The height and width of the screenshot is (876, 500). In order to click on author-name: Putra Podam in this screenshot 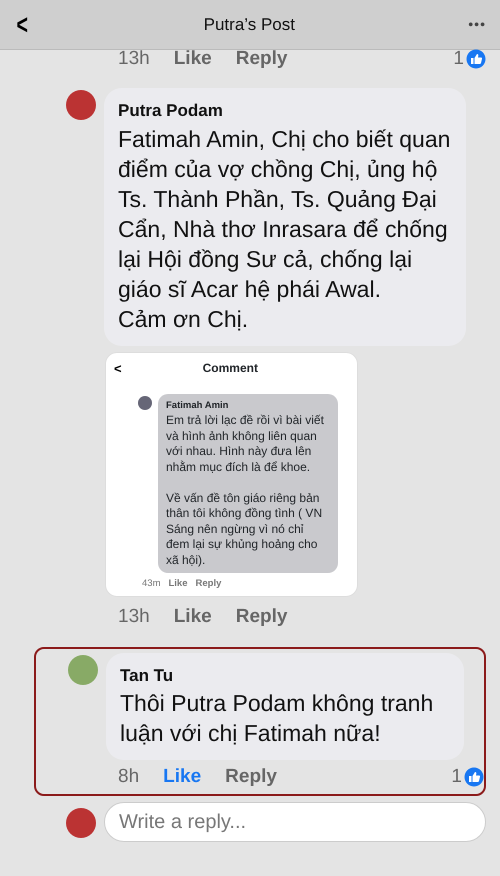, I will do `click(171, 111)`.